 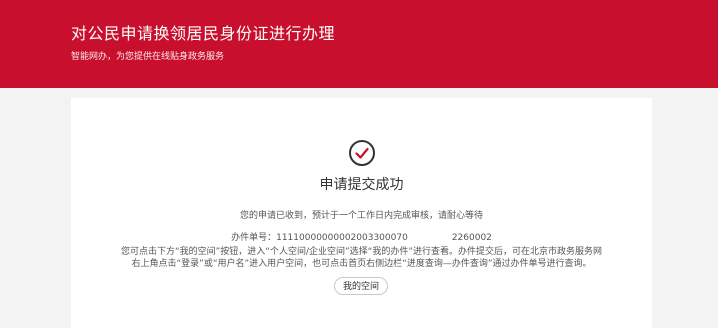 What do you see at coordinates (254, 238) in the screenshot?
I see `application-number-label: 办件单号：` at bounding box center [254, 238].